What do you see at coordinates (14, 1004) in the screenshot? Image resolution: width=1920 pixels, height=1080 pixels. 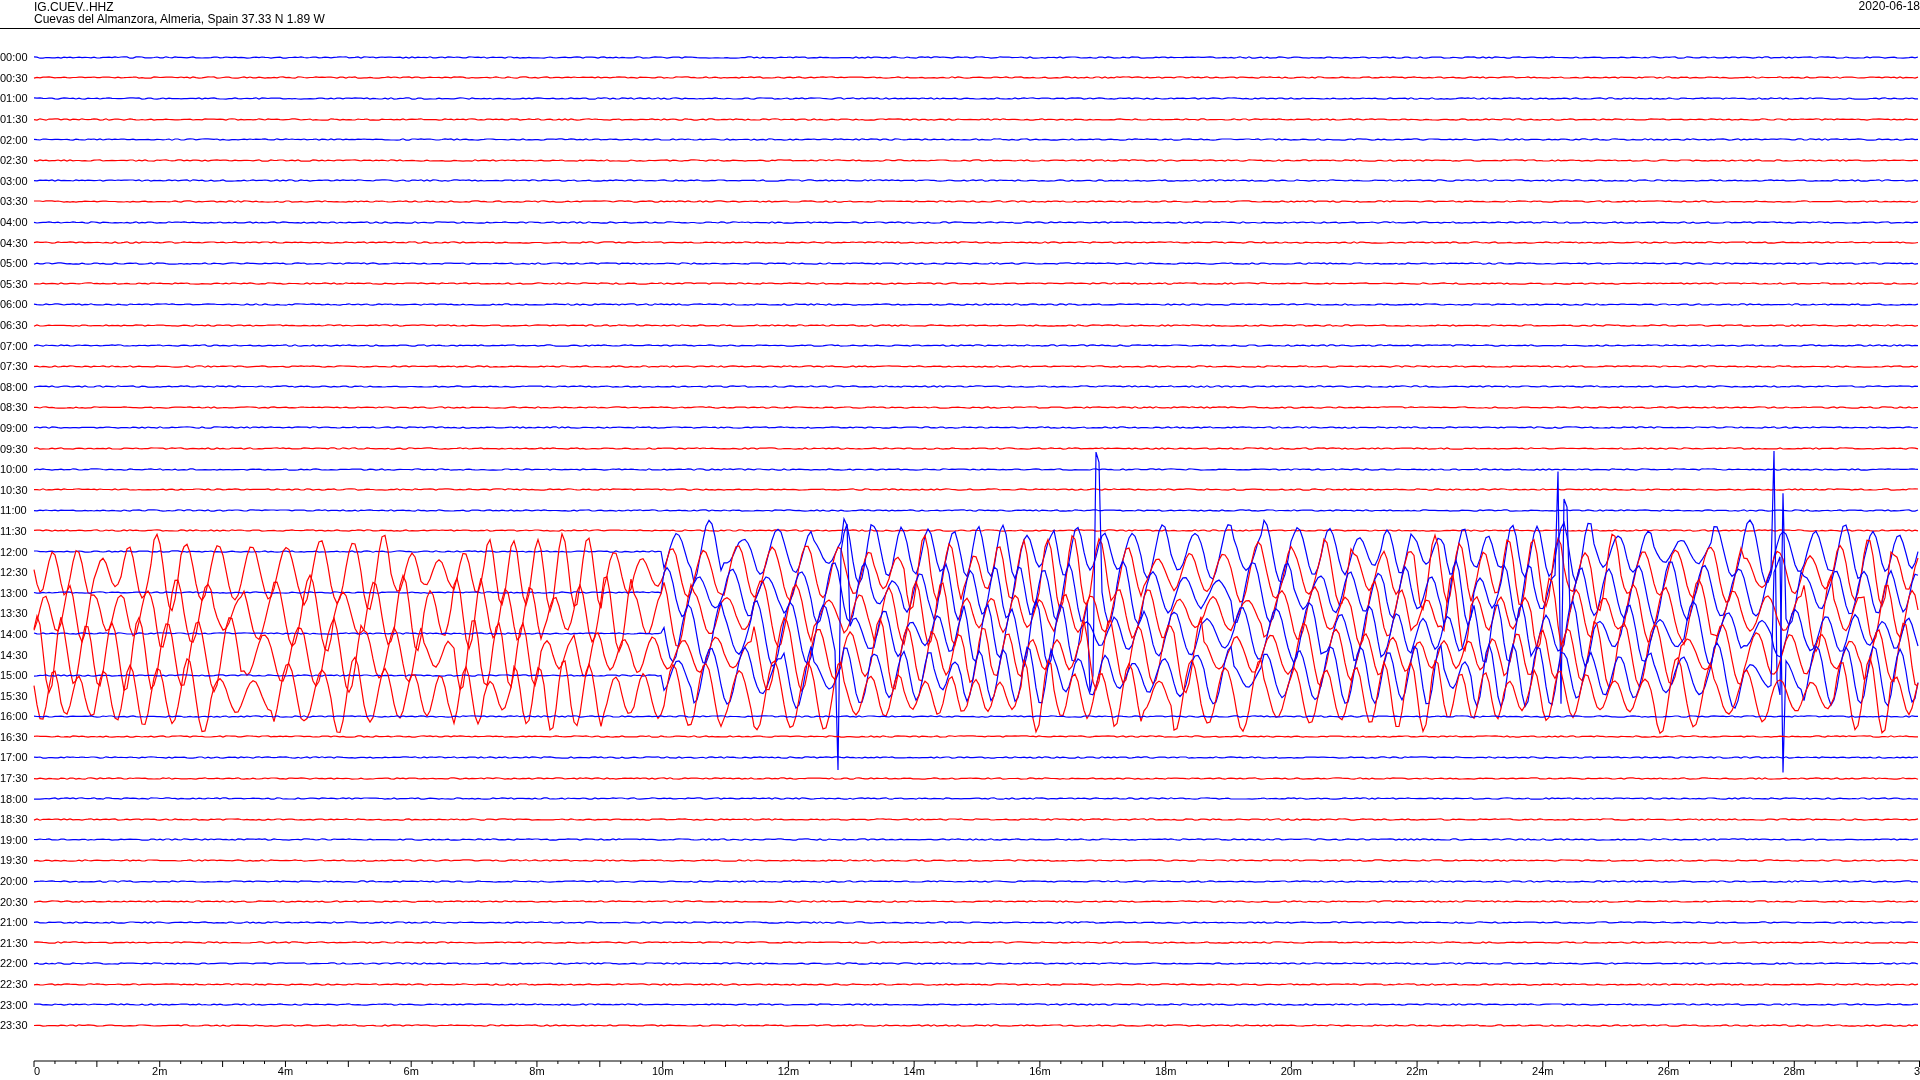 I see `time-label: 23:00` at bounding box center [14, 1004].